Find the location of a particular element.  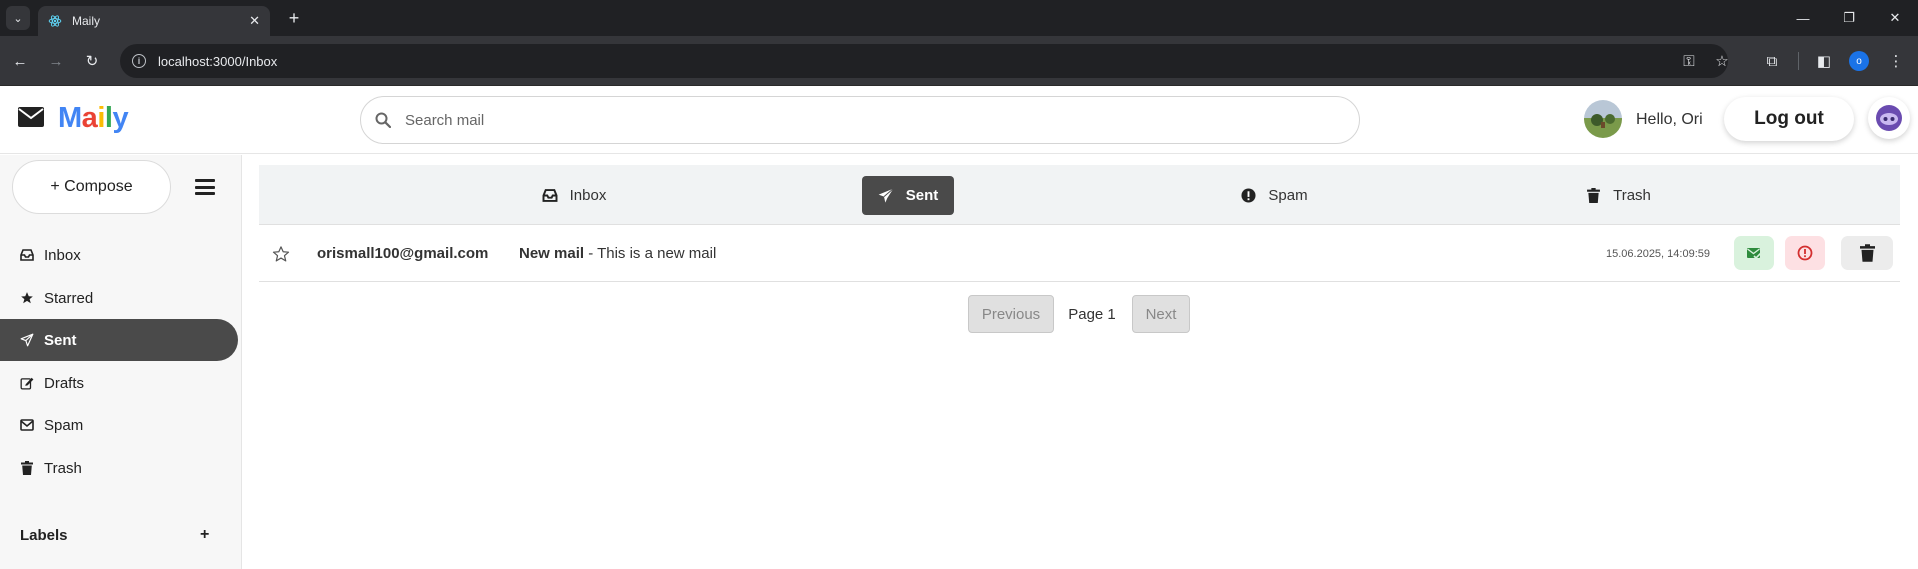

tab-inbox: Inbox is located at coordinates (574, 195).